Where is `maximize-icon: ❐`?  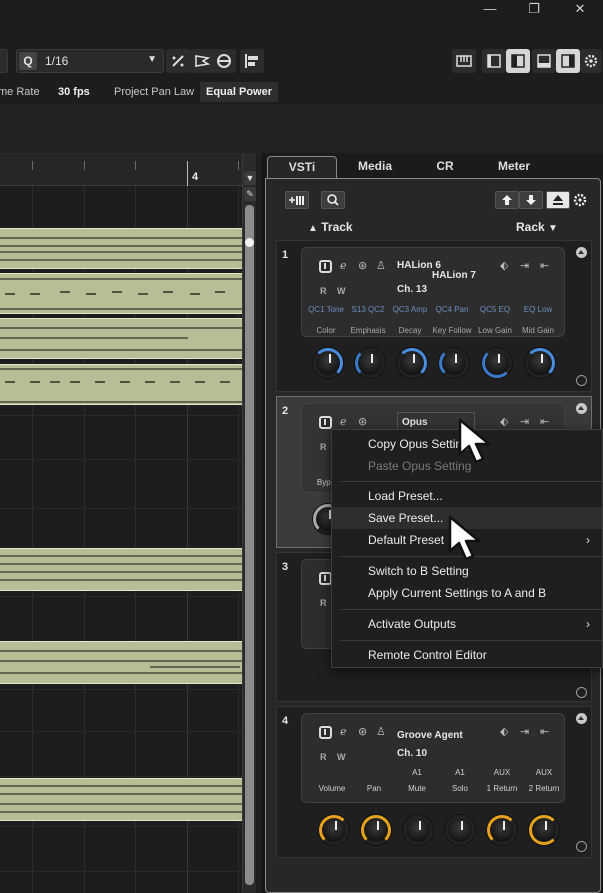 maximize-icon: ❐ is located at coordinates (534, 10).